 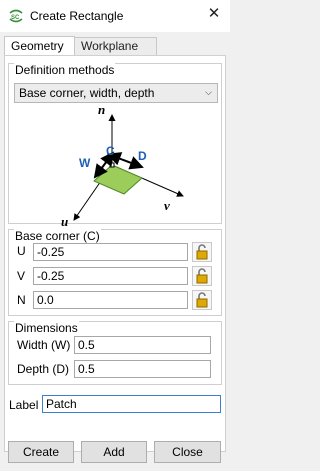 I want to click on v-label: V, so click(x=21, y=276).